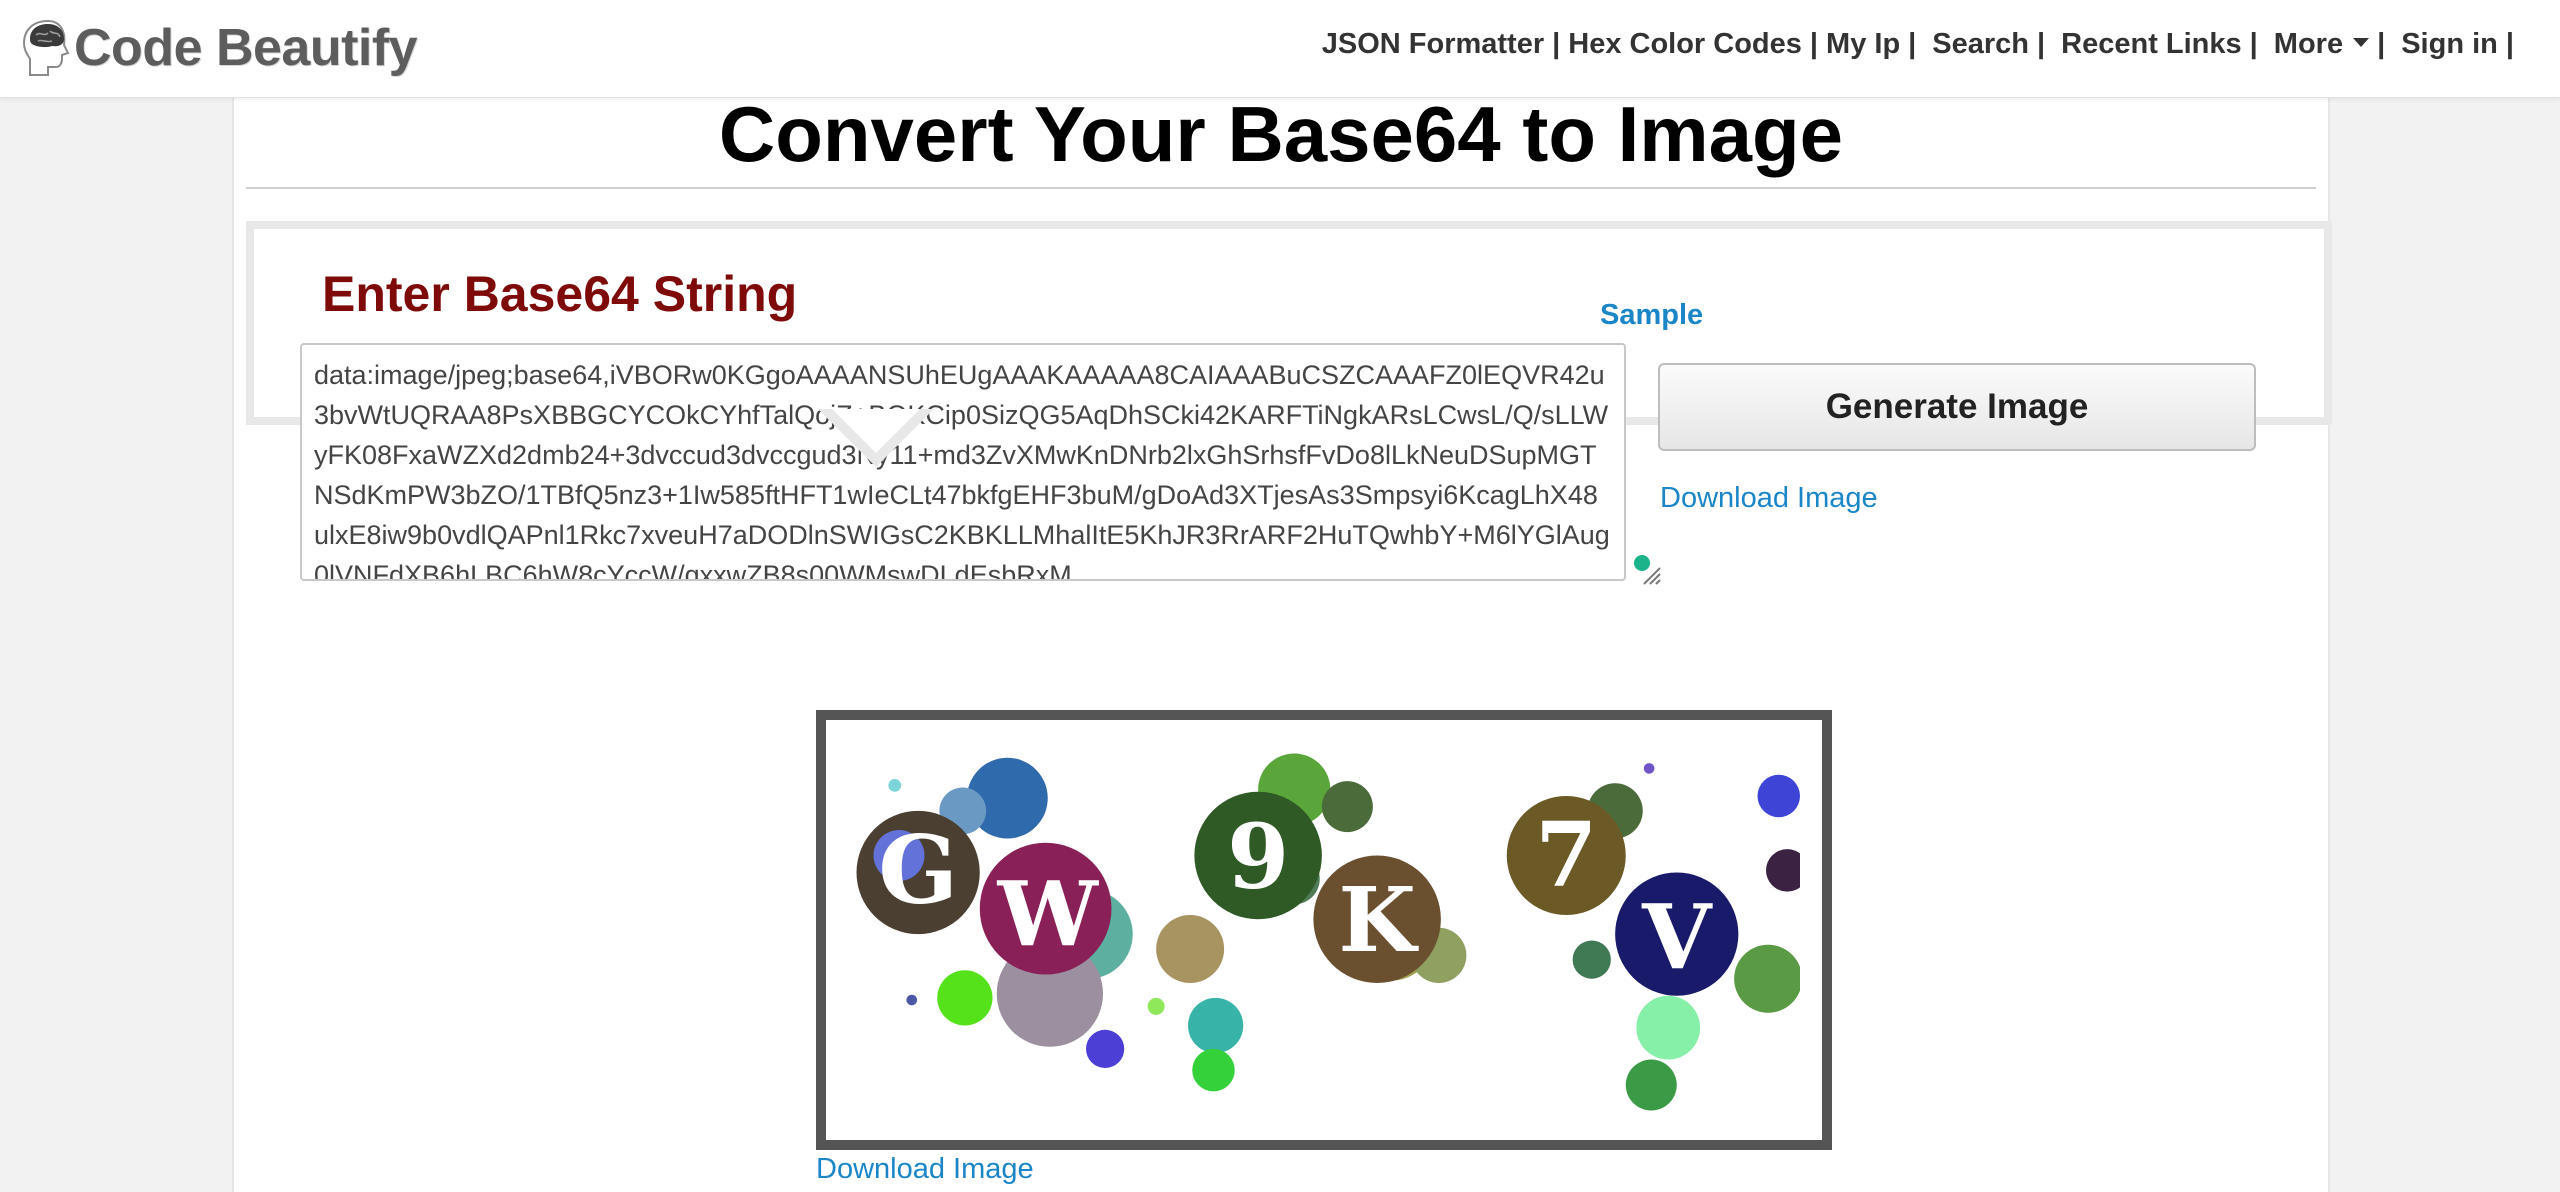 The height and width of the screenshot is (1192, 2560). I want to click on nav-item-recent-links: Recent Links, so click(2151, 44).